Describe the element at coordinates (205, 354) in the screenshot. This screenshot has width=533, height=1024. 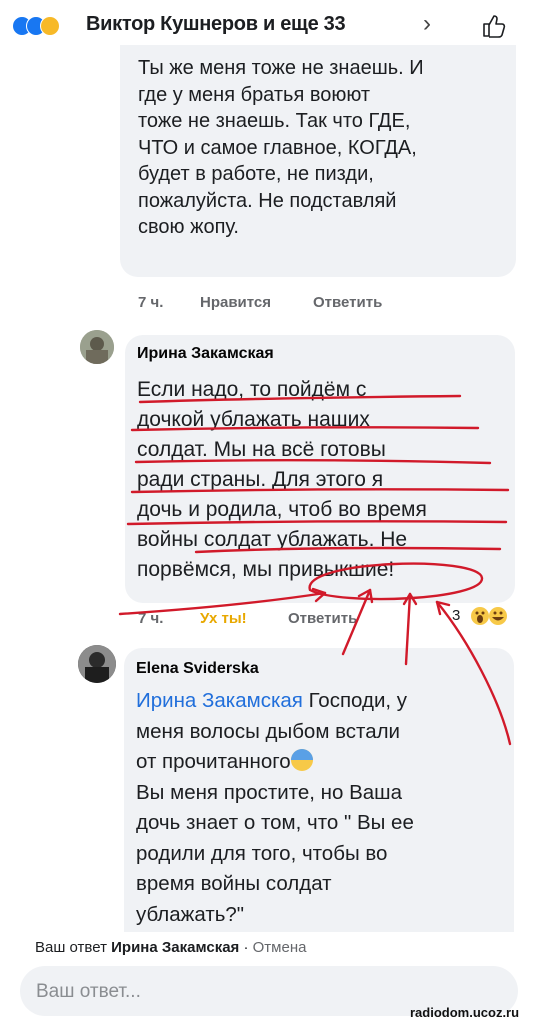
I see `comment-author: Ирина Закамская` at that location.